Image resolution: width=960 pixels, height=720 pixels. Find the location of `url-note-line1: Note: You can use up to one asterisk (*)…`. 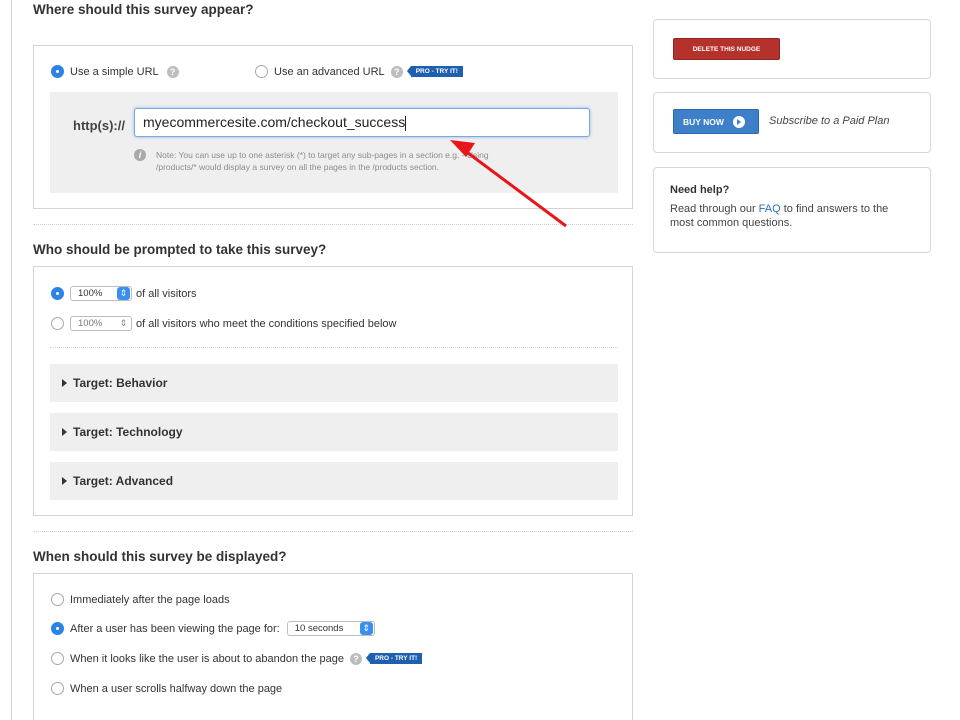

url-note-line1: Note: You can use up to one asterisk (*)… is located at coordinates (322, 155).